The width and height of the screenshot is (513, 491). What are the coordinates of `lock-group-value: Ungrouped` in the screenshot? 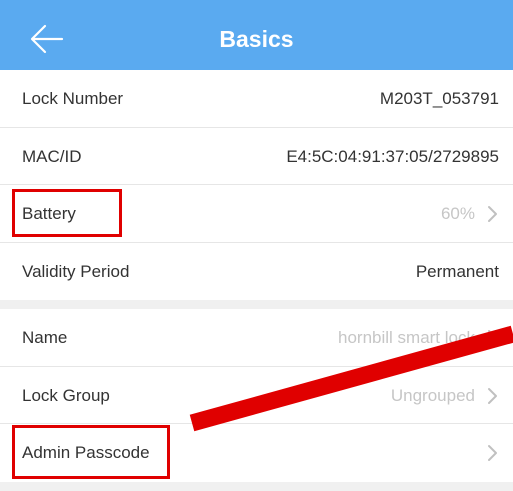 It's located at (432, 395).